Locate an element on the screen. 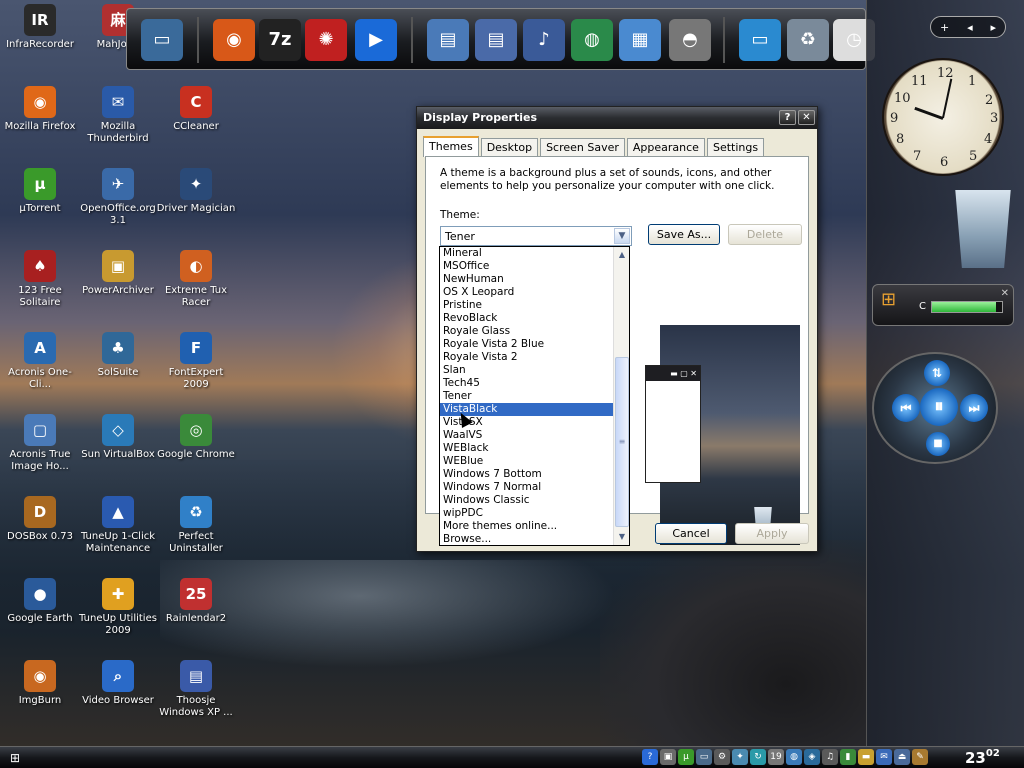 This screenshot has width=1024, height=768. theme-option: wipPDC is located at coordinates (527, 513).